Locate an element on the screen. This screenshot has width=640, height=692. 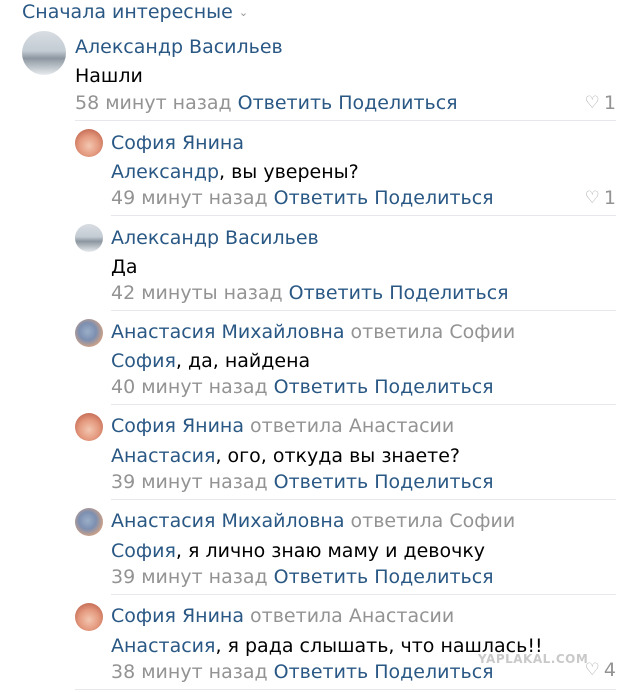
mention-link: Александр is located at coordinates (165, 172).